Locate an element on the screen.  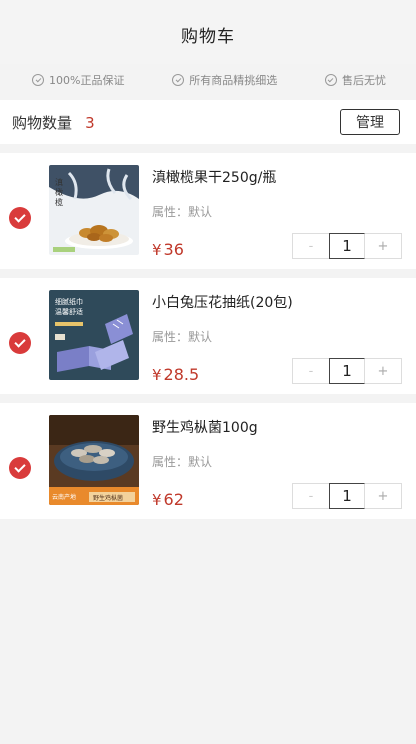
cart-count-bar: 购物数量 3 管理 is located at coordinates (208, 122).